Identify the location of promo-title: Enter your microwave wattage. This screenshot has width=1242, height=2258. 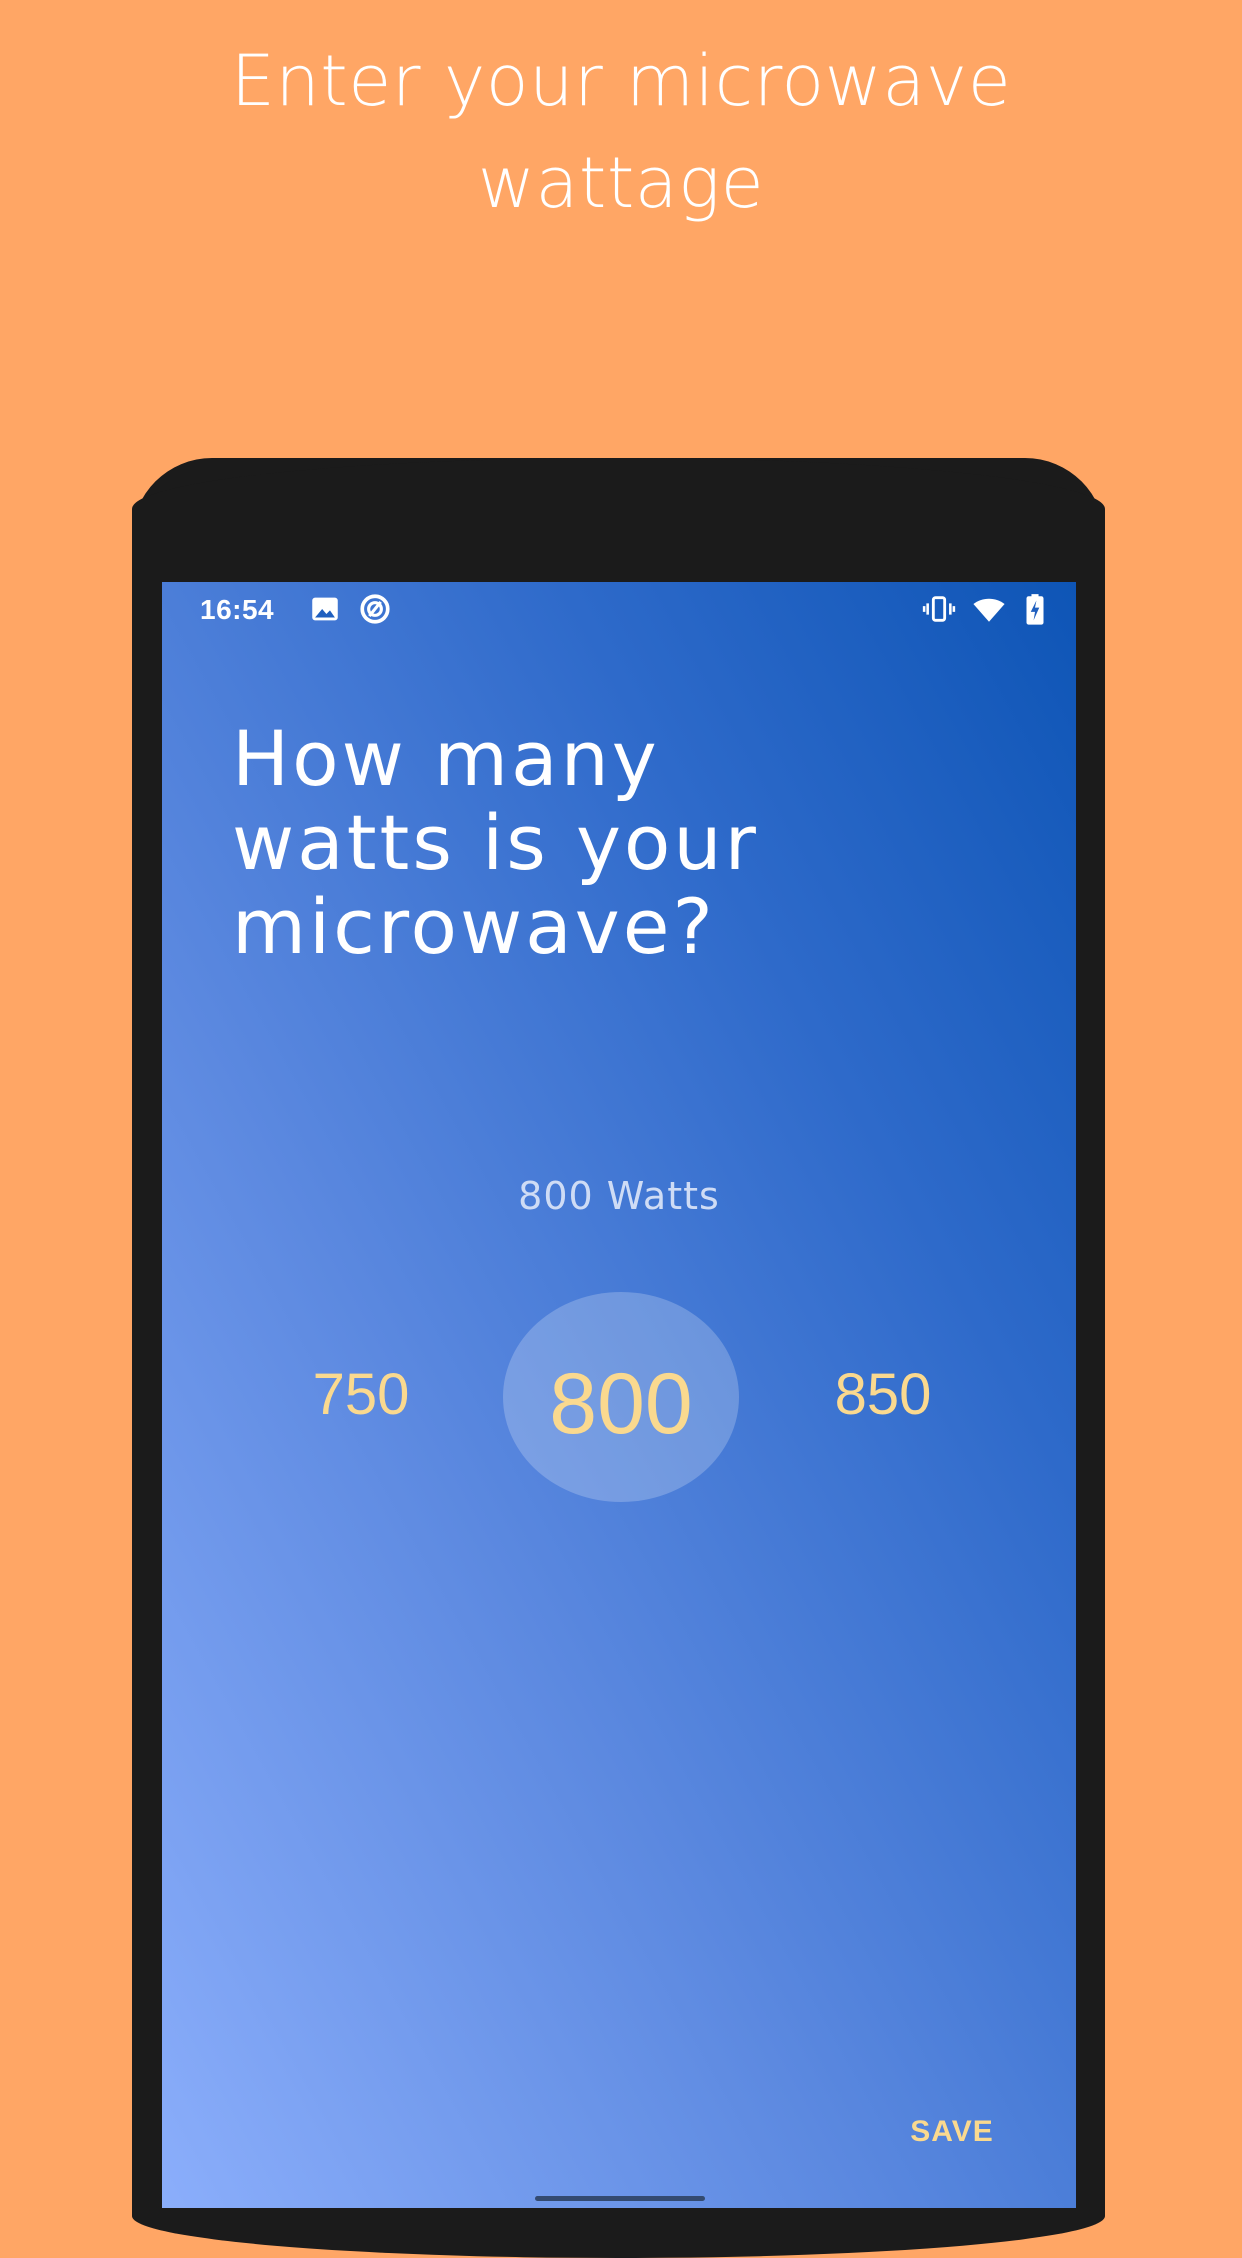
(621, 132).